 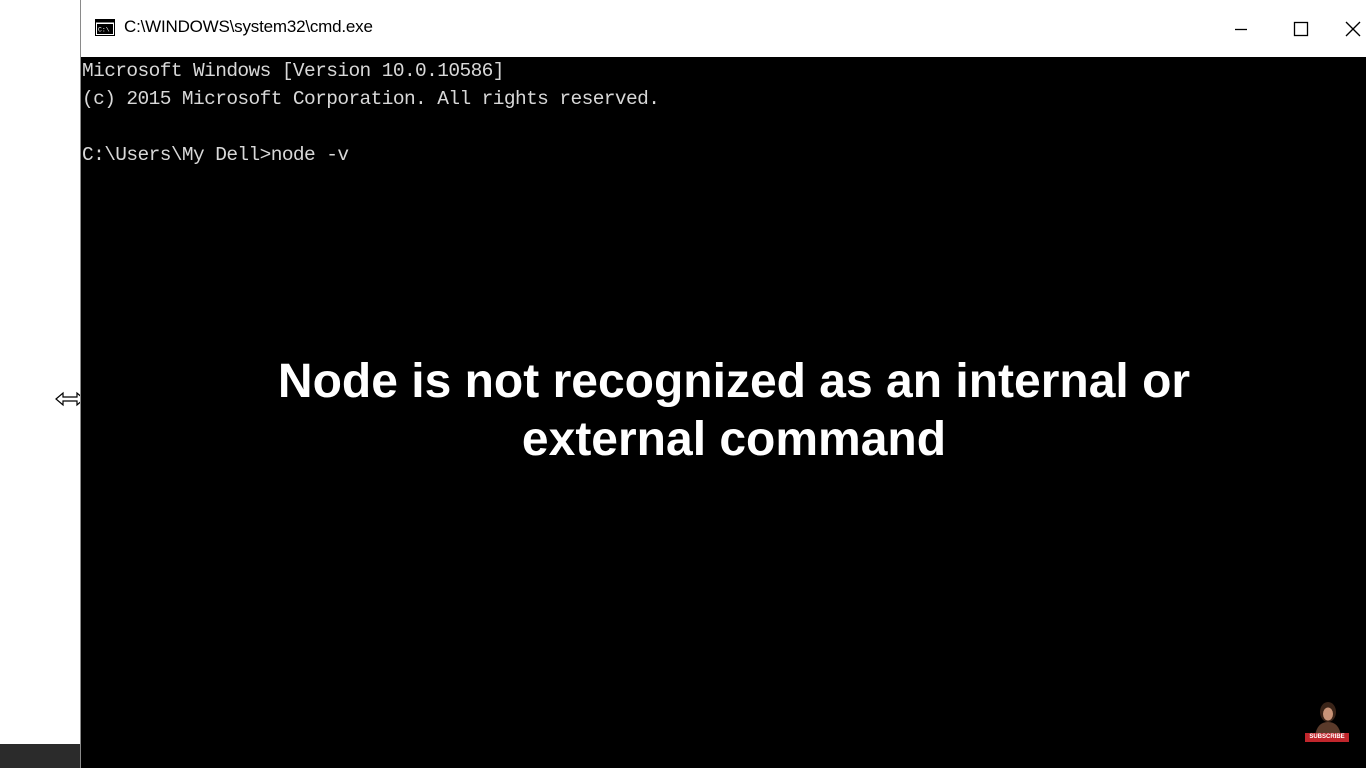 What do you see at coordinates (723, 28) in the screenshot?
I see `title-bar: C:\ C:\WINDOWS\system32\cmd.exe` at bounding box center [723, 28].